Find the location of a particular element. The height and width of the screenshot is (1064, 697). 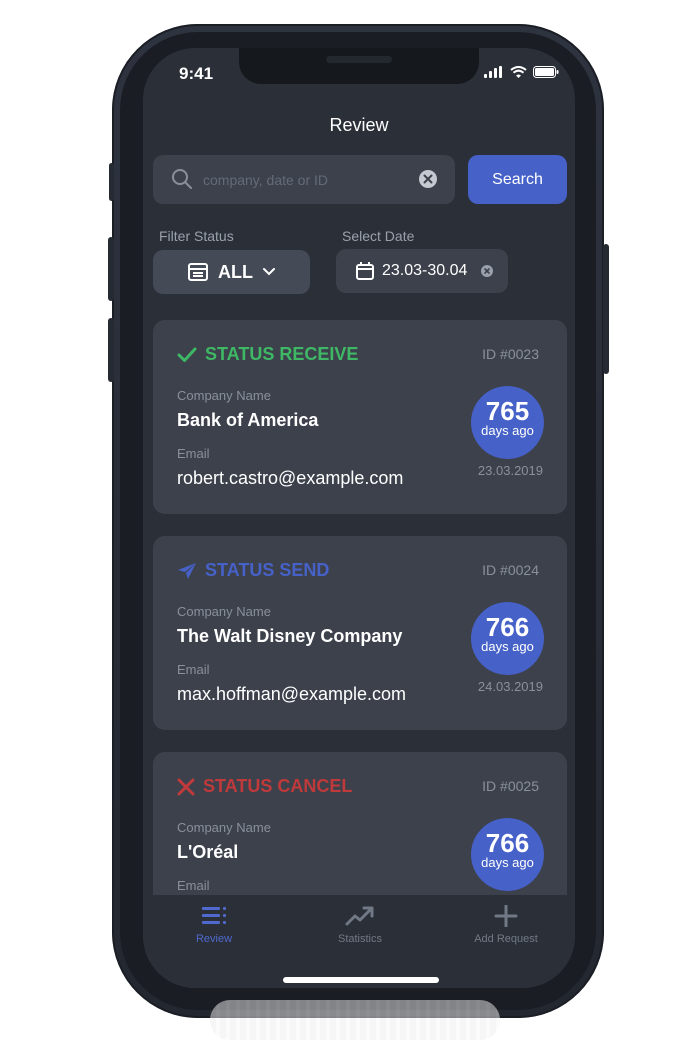

page-title: Review is located at coordinates (359, 125).